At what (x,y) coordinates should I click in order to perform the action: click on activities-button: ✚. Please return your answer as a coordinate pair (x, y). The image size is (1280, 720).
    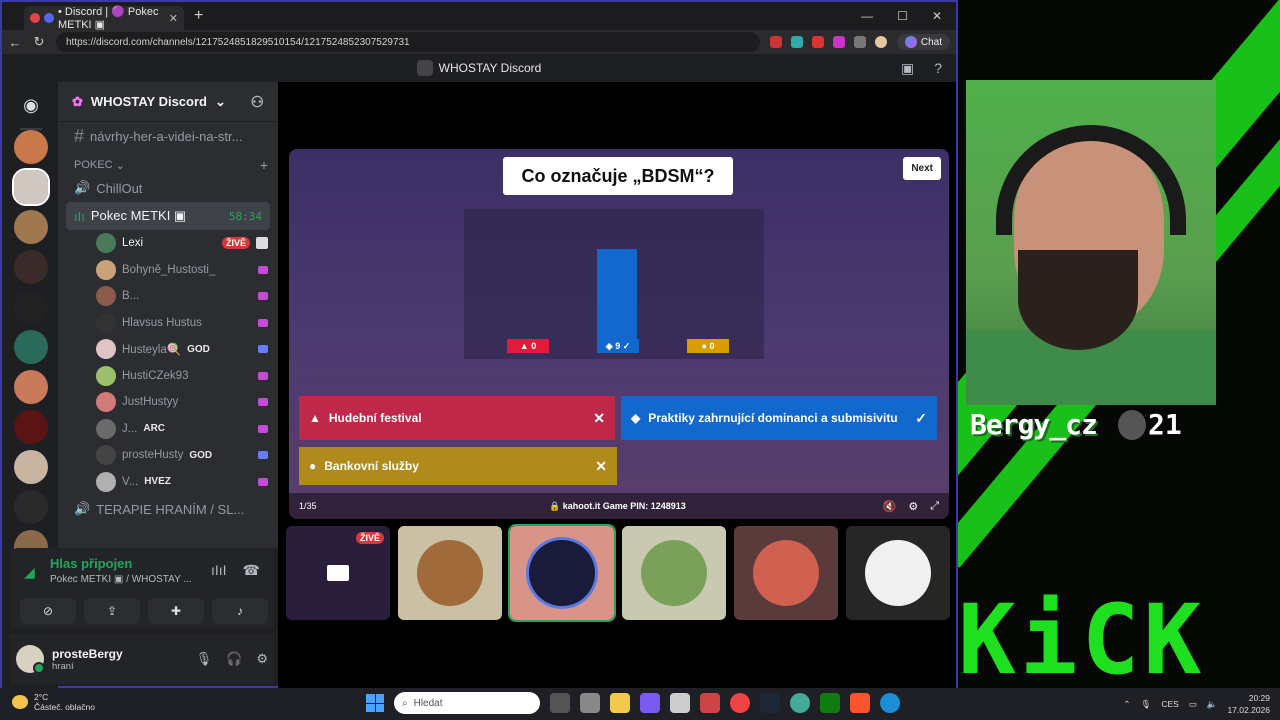
    Looking at the image, I should click on (176, 611).